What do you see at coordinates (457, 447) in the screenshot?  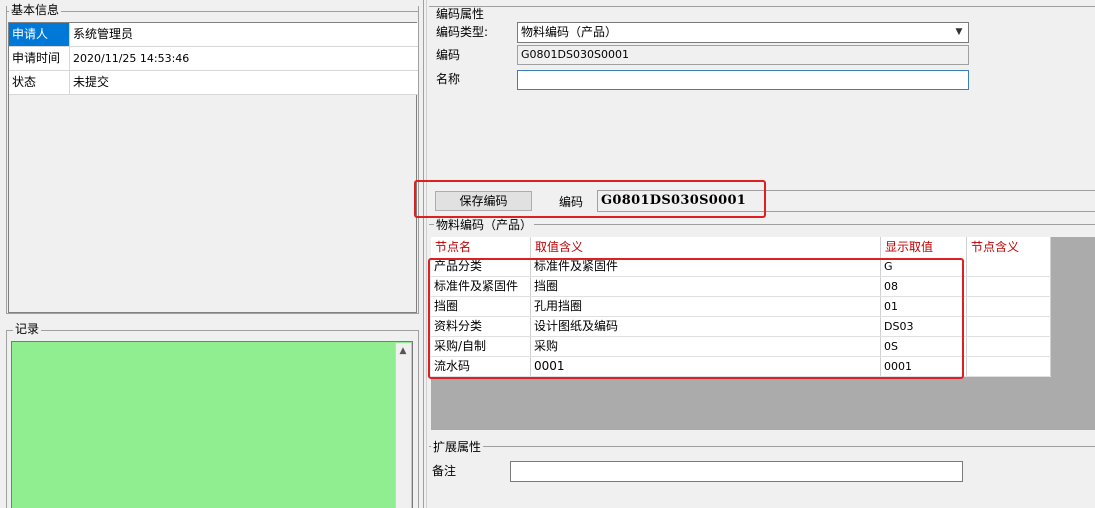 I see `extended-properties-title: 扩展属性` at bounding box center [457, 447].